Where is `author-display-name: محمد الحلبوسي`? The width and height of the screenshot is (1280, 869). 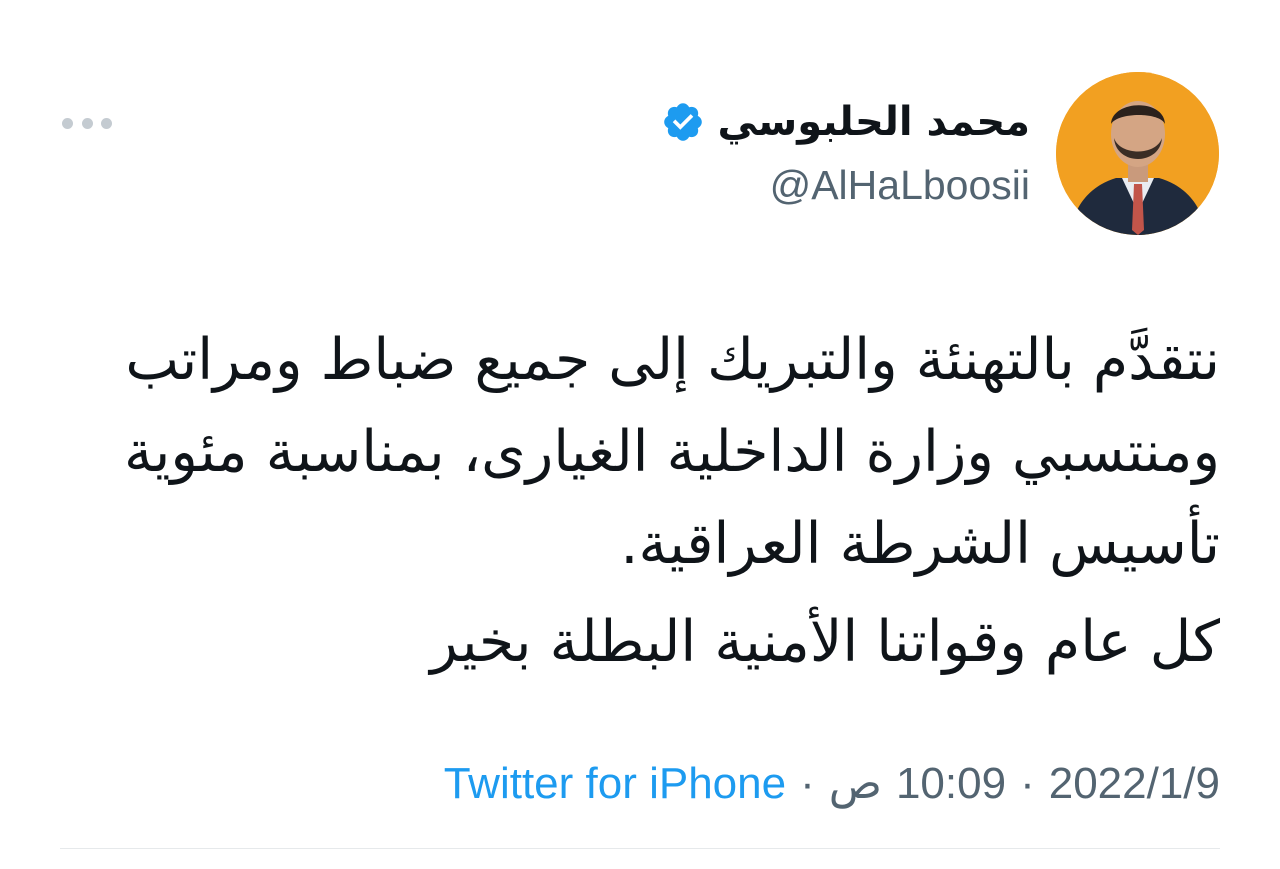 author-display-name: محمد الحلبوسي is located at coordinates (873, 122).